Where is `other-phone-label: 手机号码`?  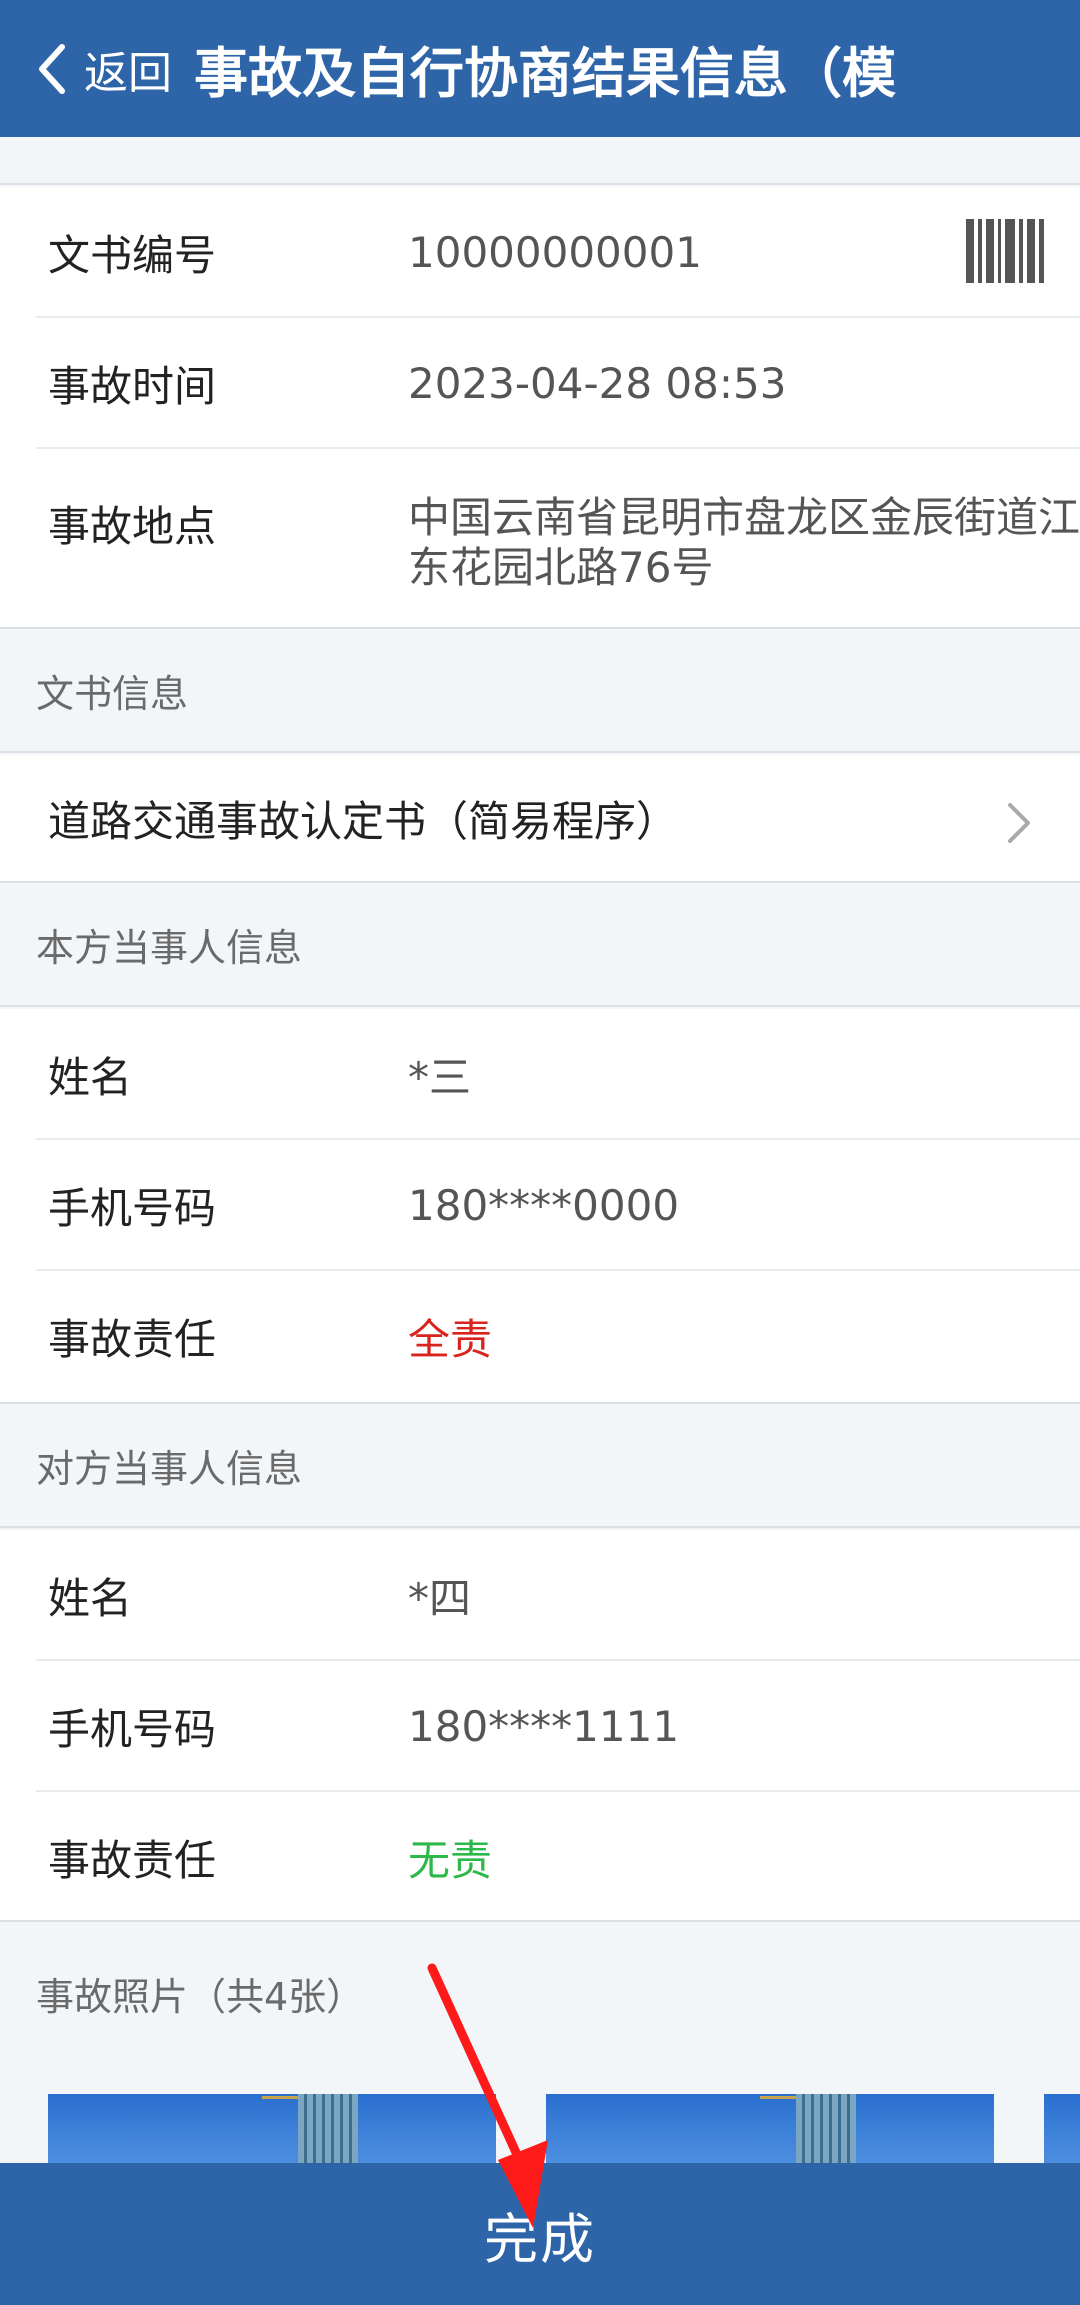 other-phone-label: 手机号码 is located at coordinates (132, 1729).